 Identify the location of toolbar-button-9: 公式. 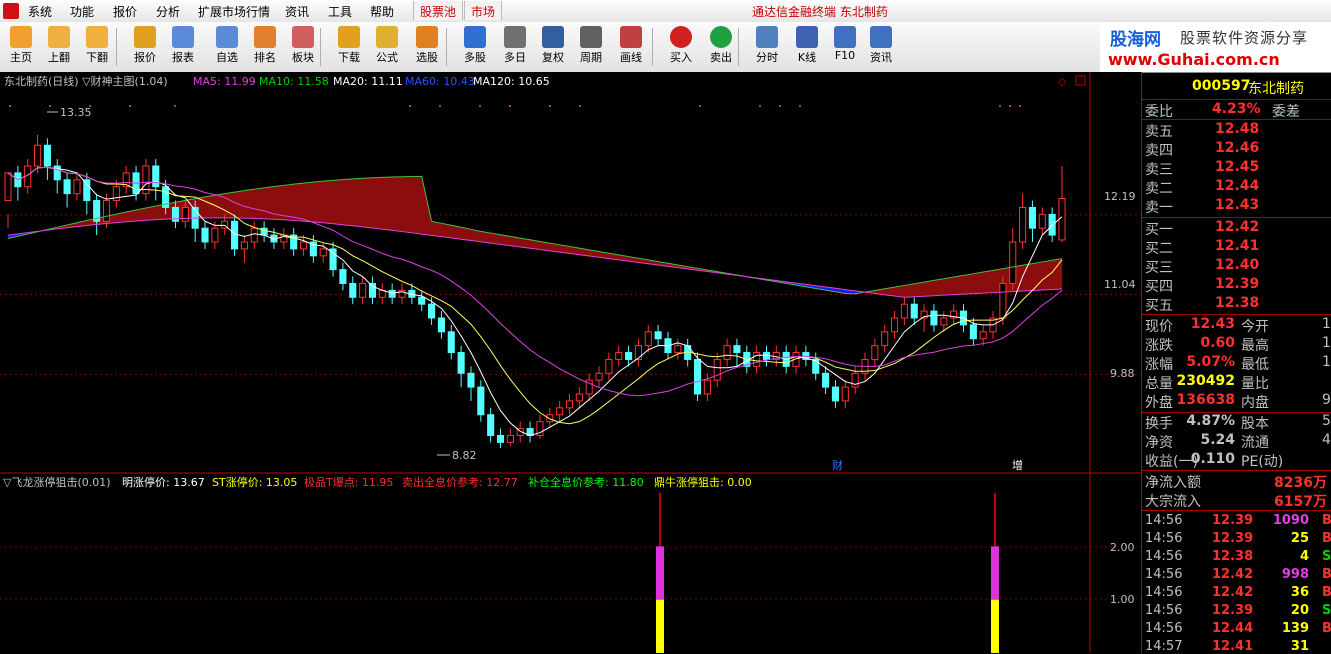
(387, 47).